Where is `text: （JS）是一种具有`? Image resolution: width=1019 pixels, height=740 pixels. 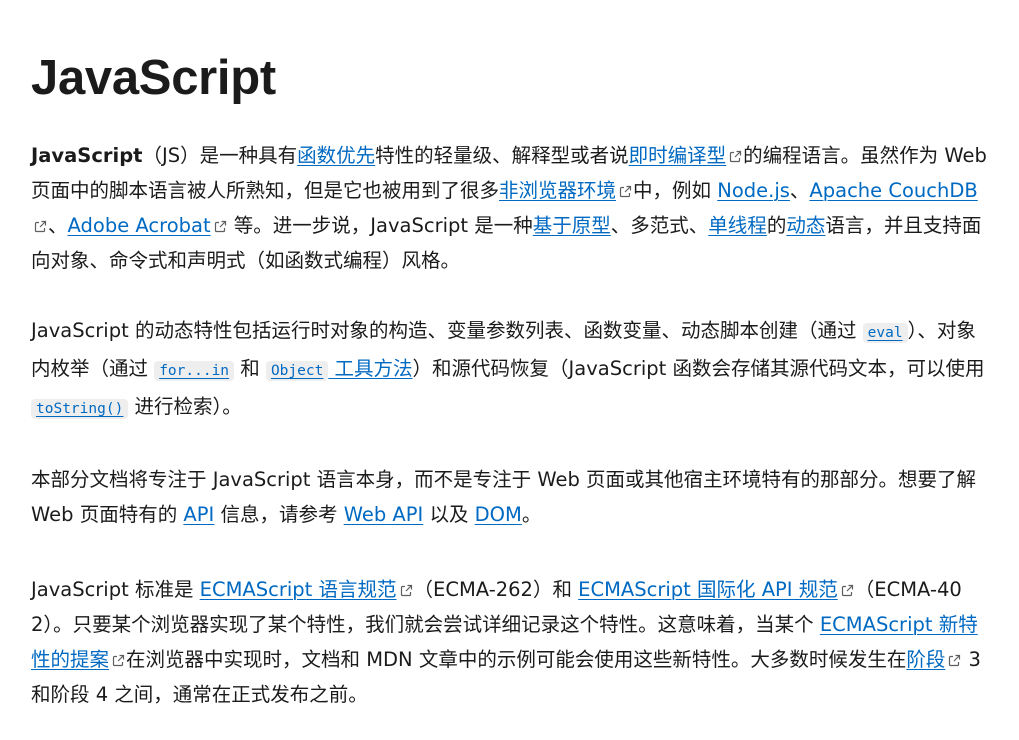
text: （JS）是一种具有 is located at coordinates (220, 155).